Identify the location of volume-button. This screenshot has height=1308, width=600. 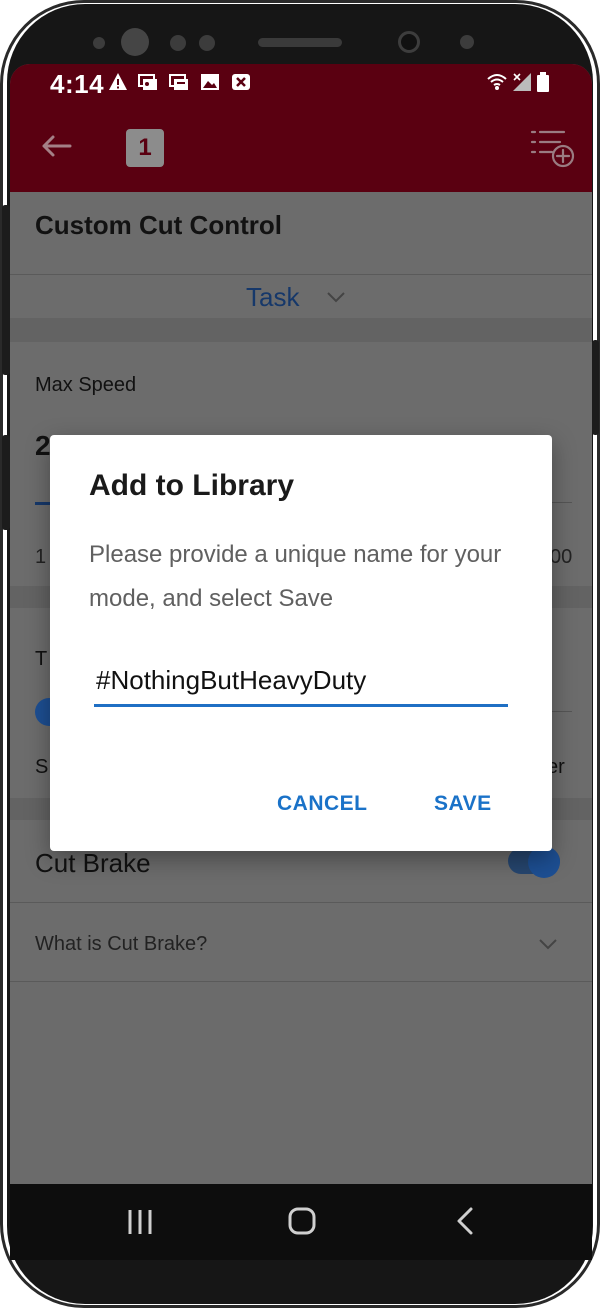
(6, 290).